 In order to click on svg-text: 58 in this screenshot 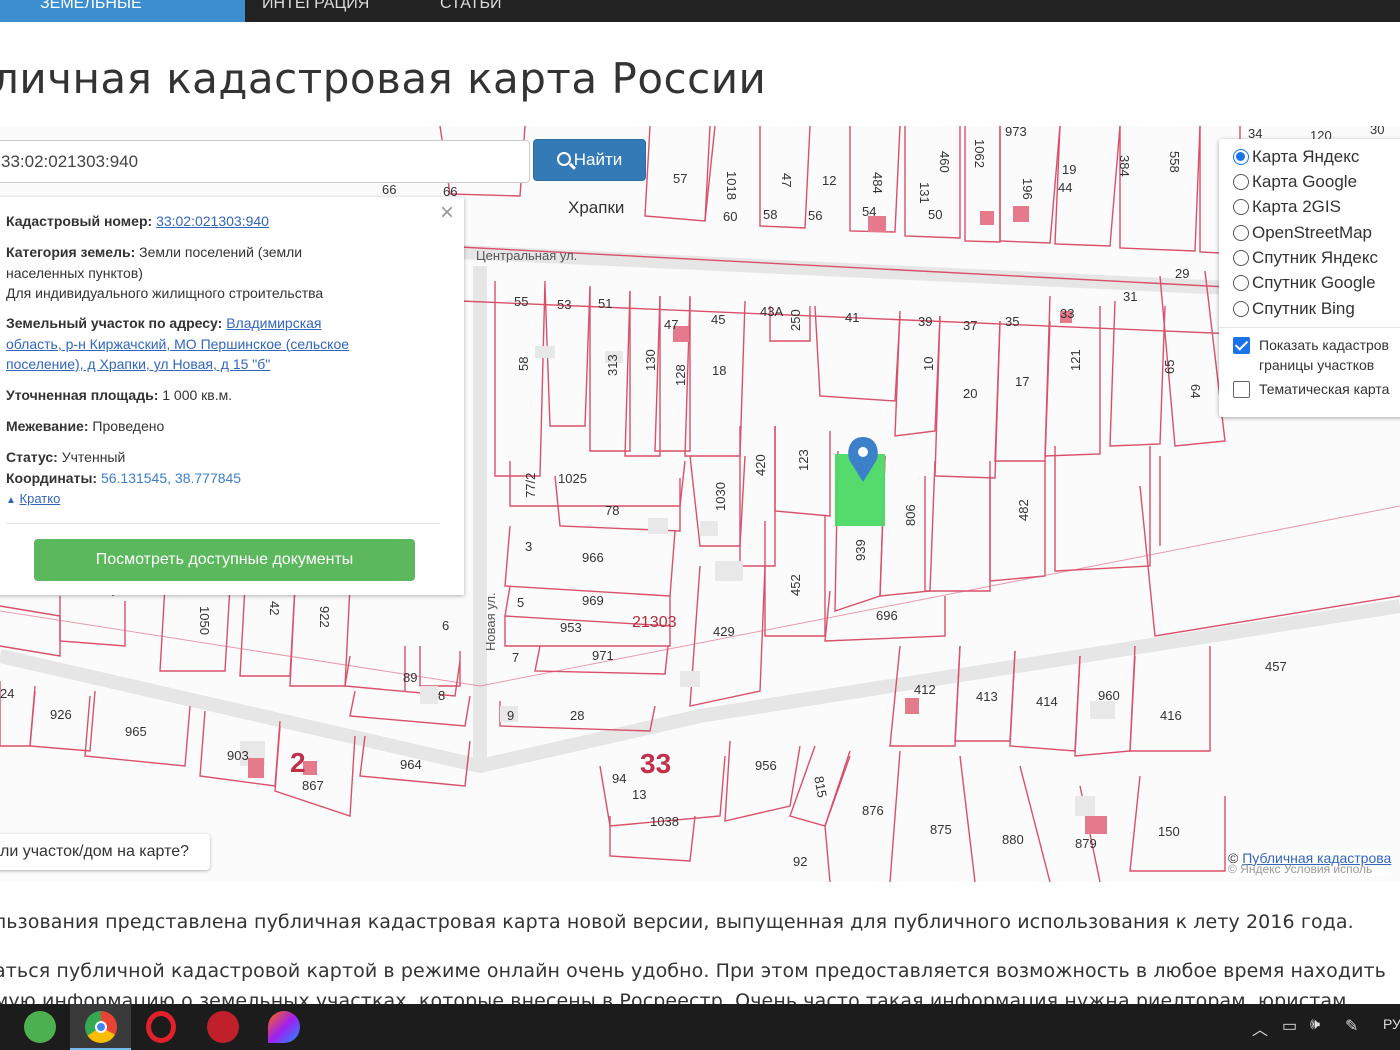, I will do `click(523, 364)`.